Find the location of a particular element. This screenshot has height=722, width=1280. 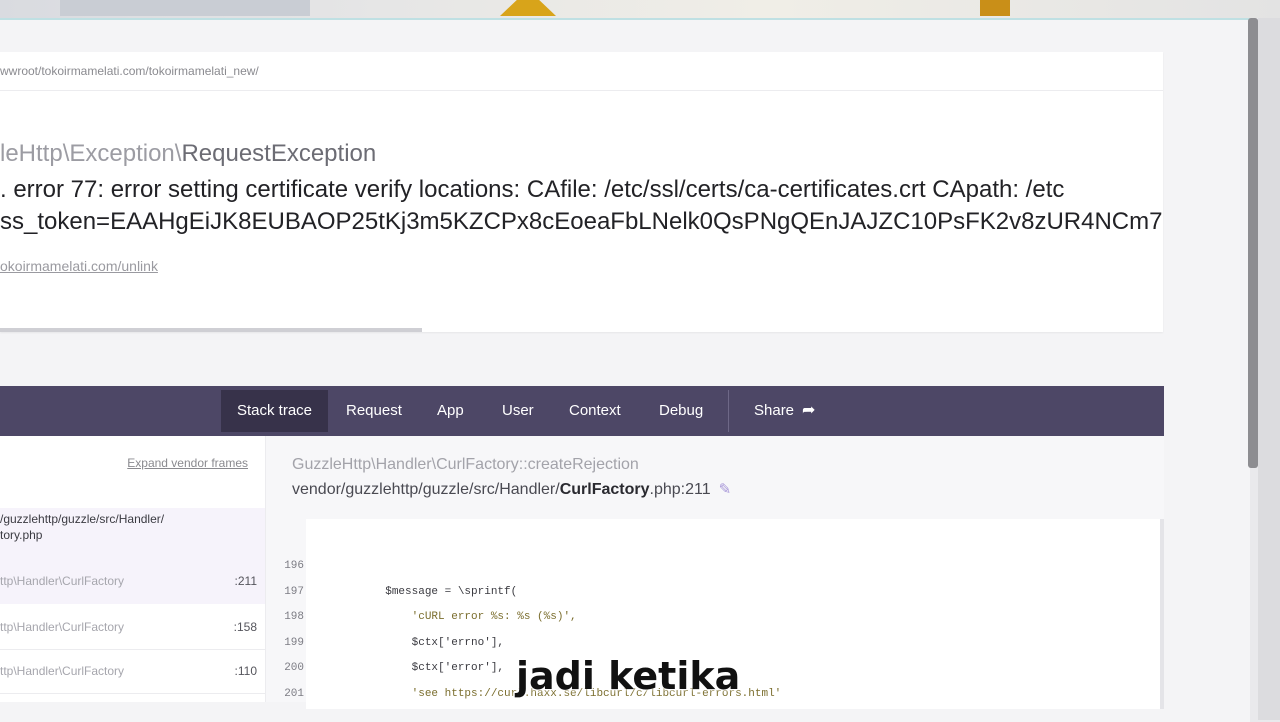

frame-line-number: :158 is located at coordinates (245, 627).